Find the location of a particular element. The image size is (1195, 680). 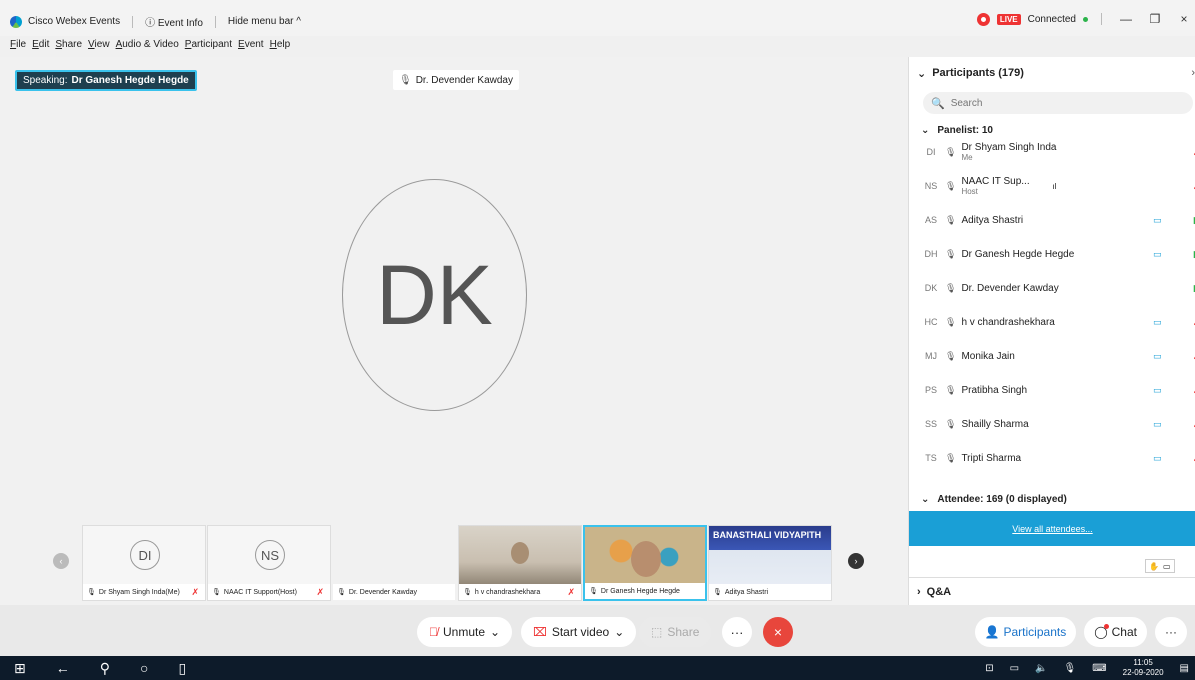

filmstrip-next-button: › is located at coordinates (856, 561).